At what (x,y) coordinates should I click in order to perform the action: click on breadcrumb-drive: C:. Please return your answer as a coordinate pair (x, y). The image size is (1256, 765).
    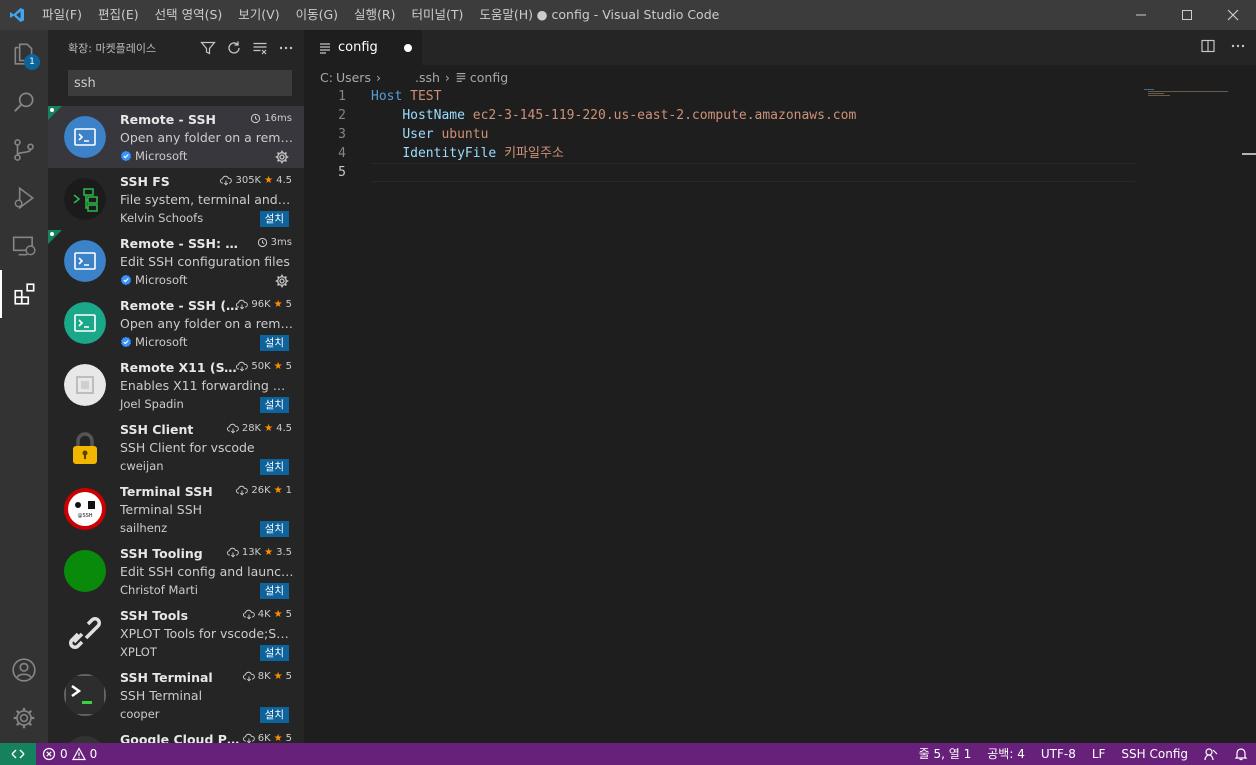
    Looking at the image, I should click on (326, 77).